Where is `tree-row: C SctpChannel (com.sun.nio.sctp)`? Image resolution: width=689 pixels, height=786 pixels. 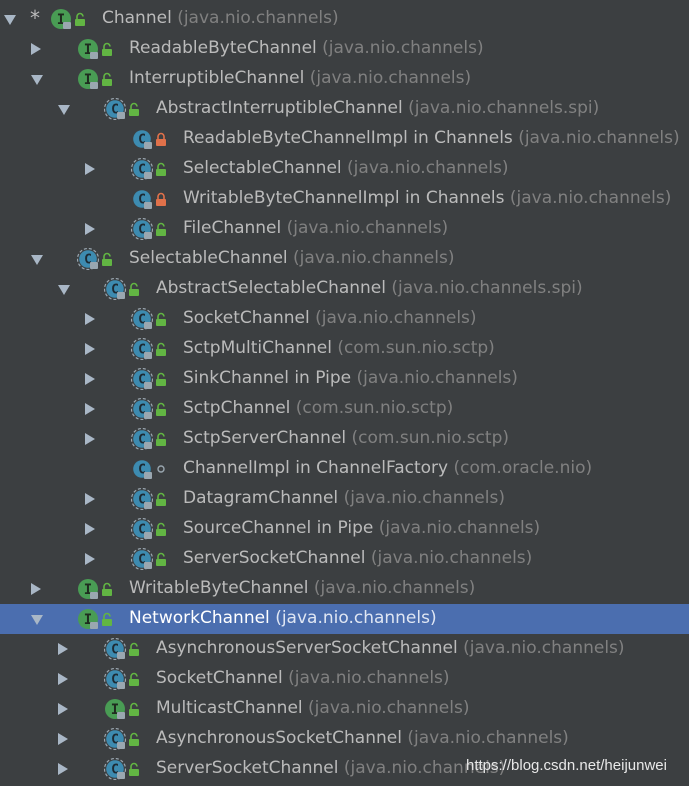 tree-row: C SctpChannel (com.sun.nio.sctp) is located at coordinates (344, 409).